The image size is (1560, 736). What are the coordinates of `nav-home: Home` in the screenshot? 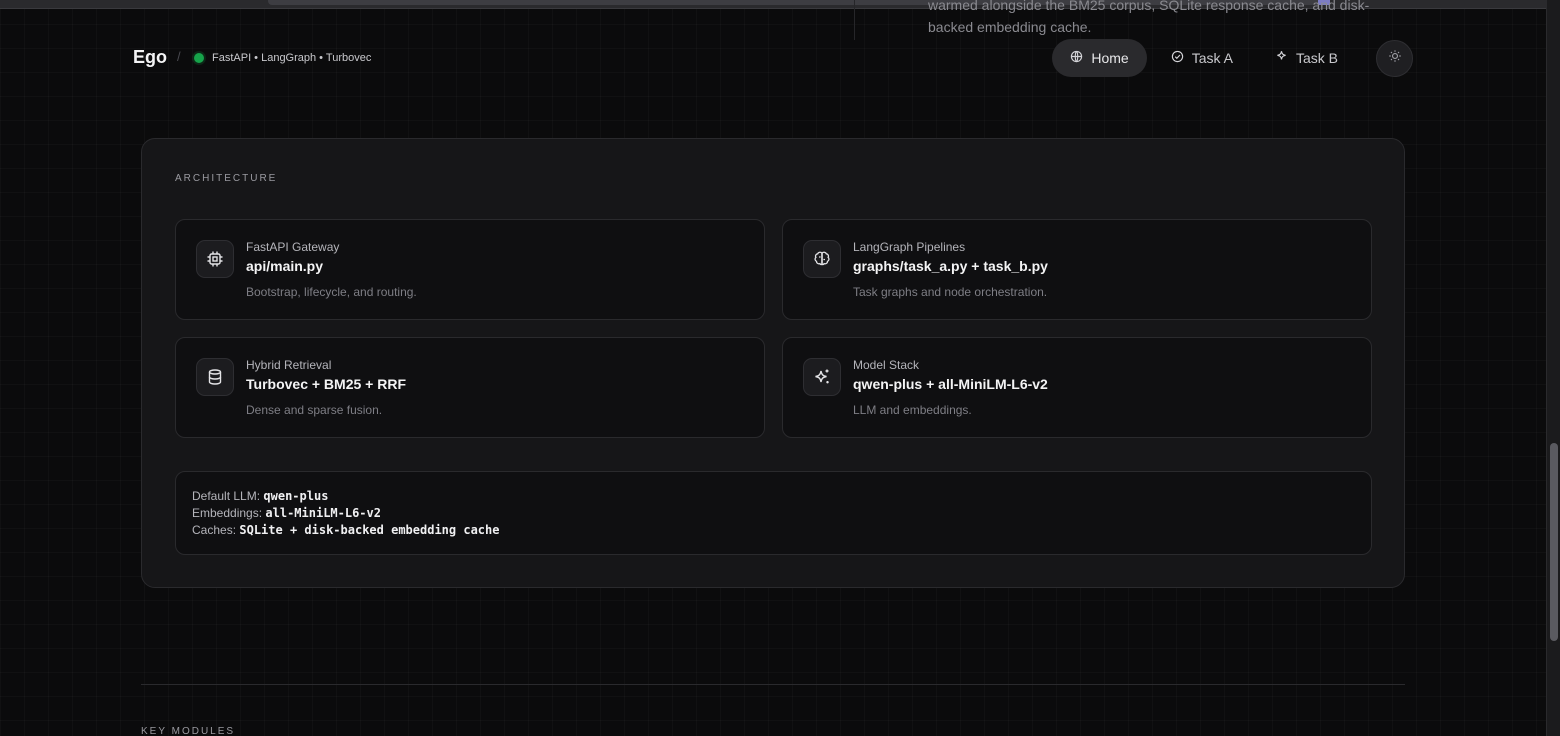 It's located at (1099, 58).